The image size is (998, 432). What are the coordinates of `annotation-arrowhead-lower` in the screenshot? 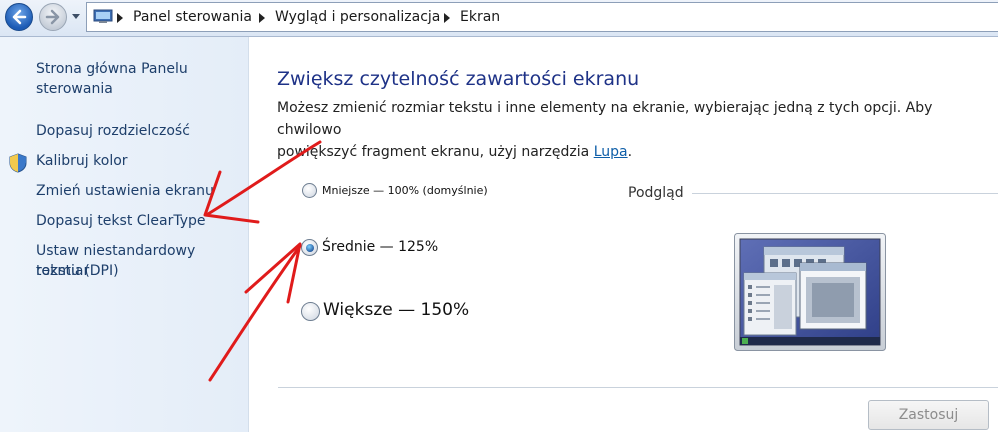 It's located at (273, 273).